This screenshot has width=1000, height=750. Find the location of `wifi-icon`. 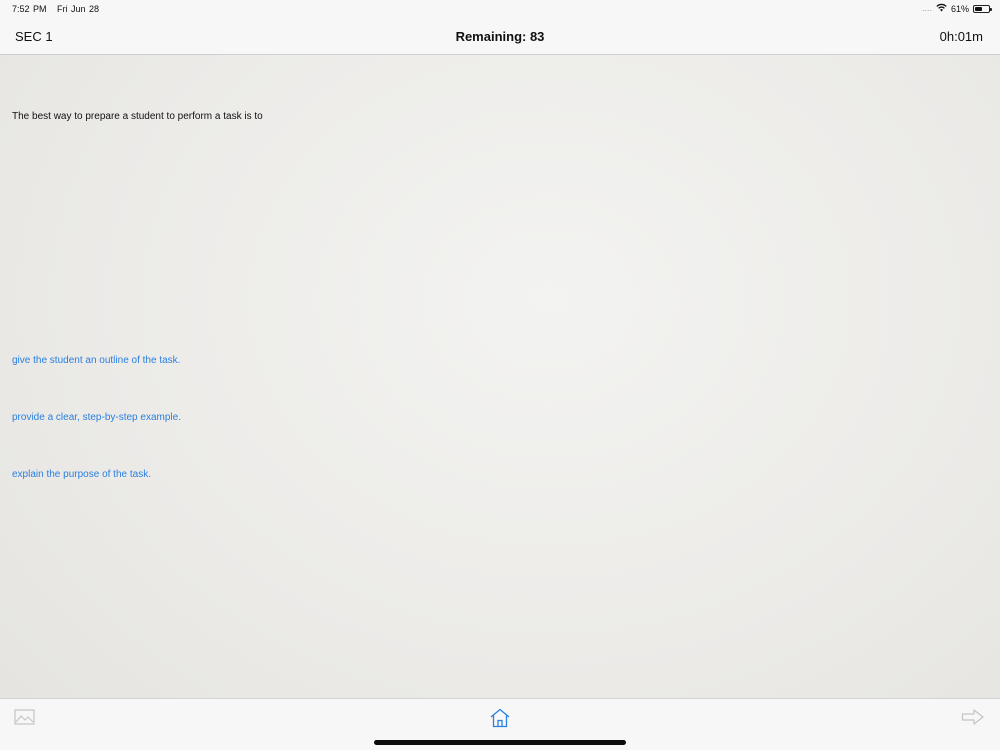

wifi-icon is located at coordinates (941, 8).